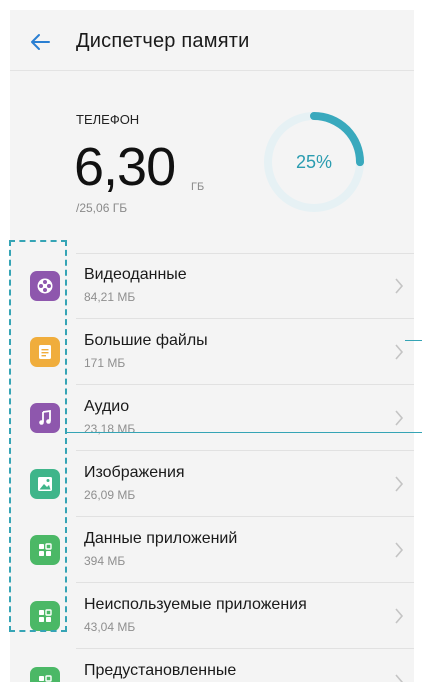 This screenshot has height=682, width=422. I want to click on storage-used-value: 6,30, so click(125, 167).